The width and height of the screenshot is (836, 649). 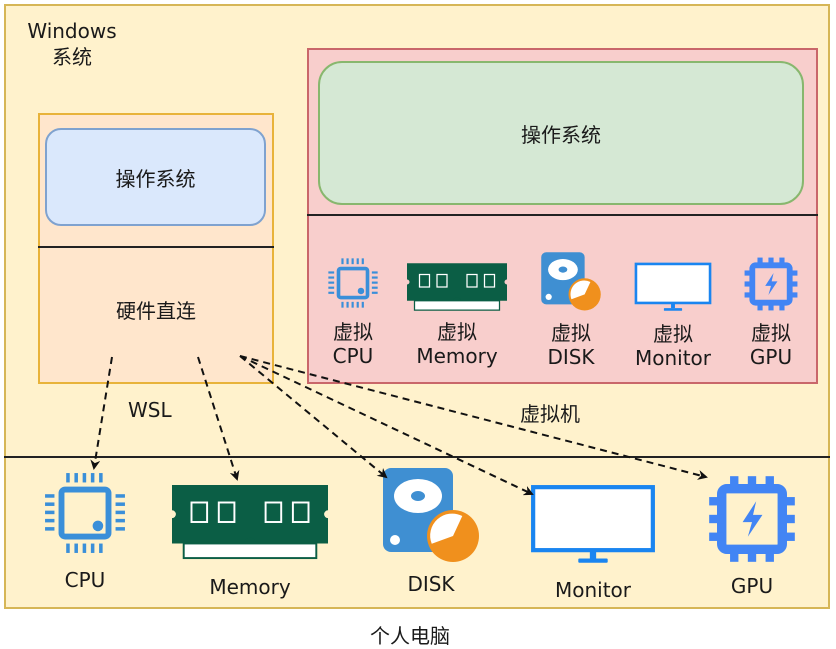 I want to click on vm-device-monitor: 虚拟 Monitor, so click(x=673, y=316).